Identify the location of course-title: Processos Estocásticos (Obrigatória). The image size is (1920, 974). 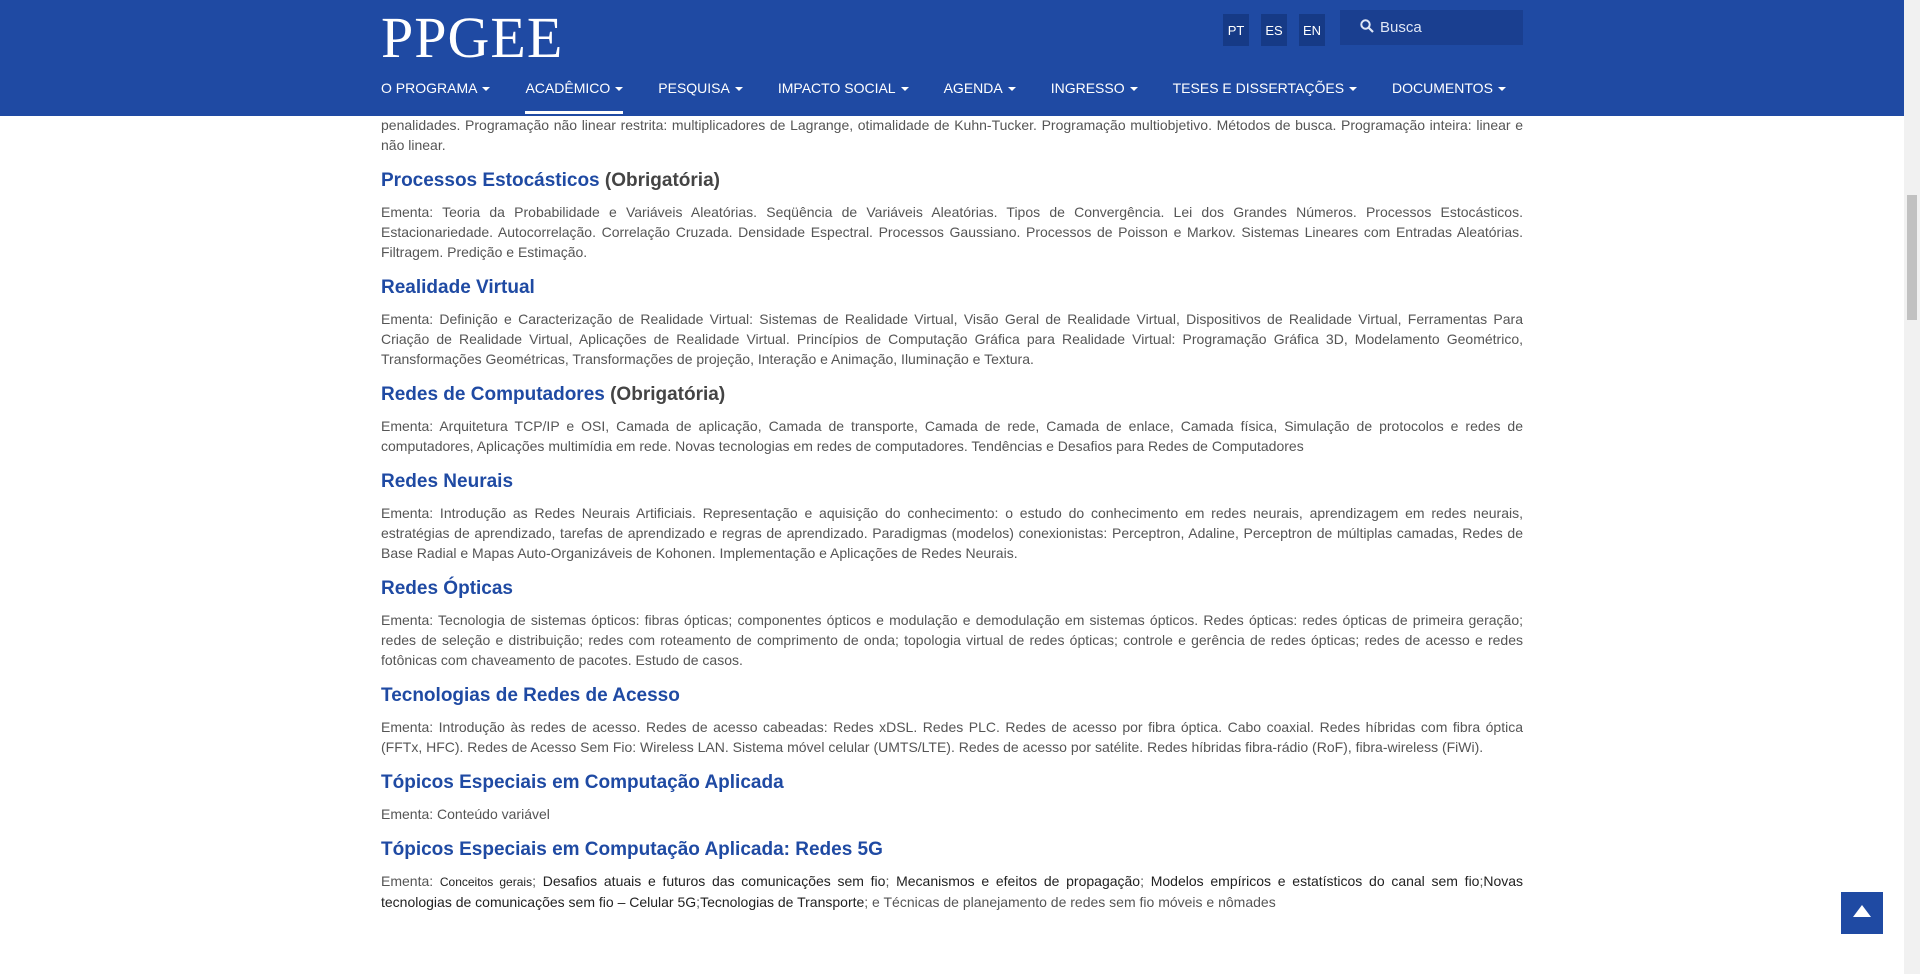
(550, 180).